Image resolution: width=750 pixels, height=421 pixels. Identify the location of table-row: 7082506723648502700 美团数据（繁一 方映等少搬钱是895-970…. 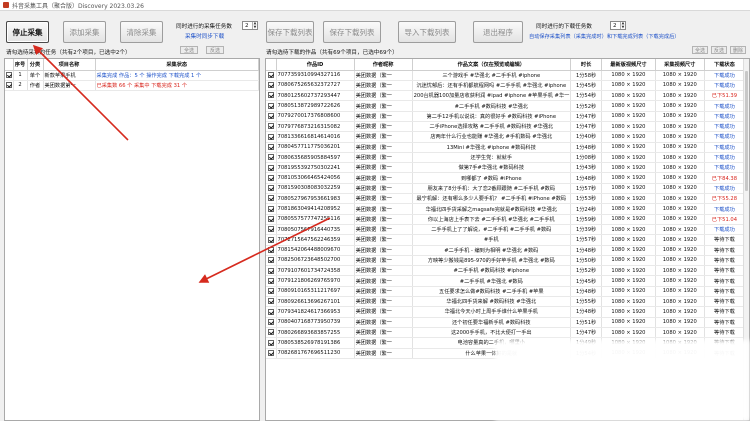
(506, 261).